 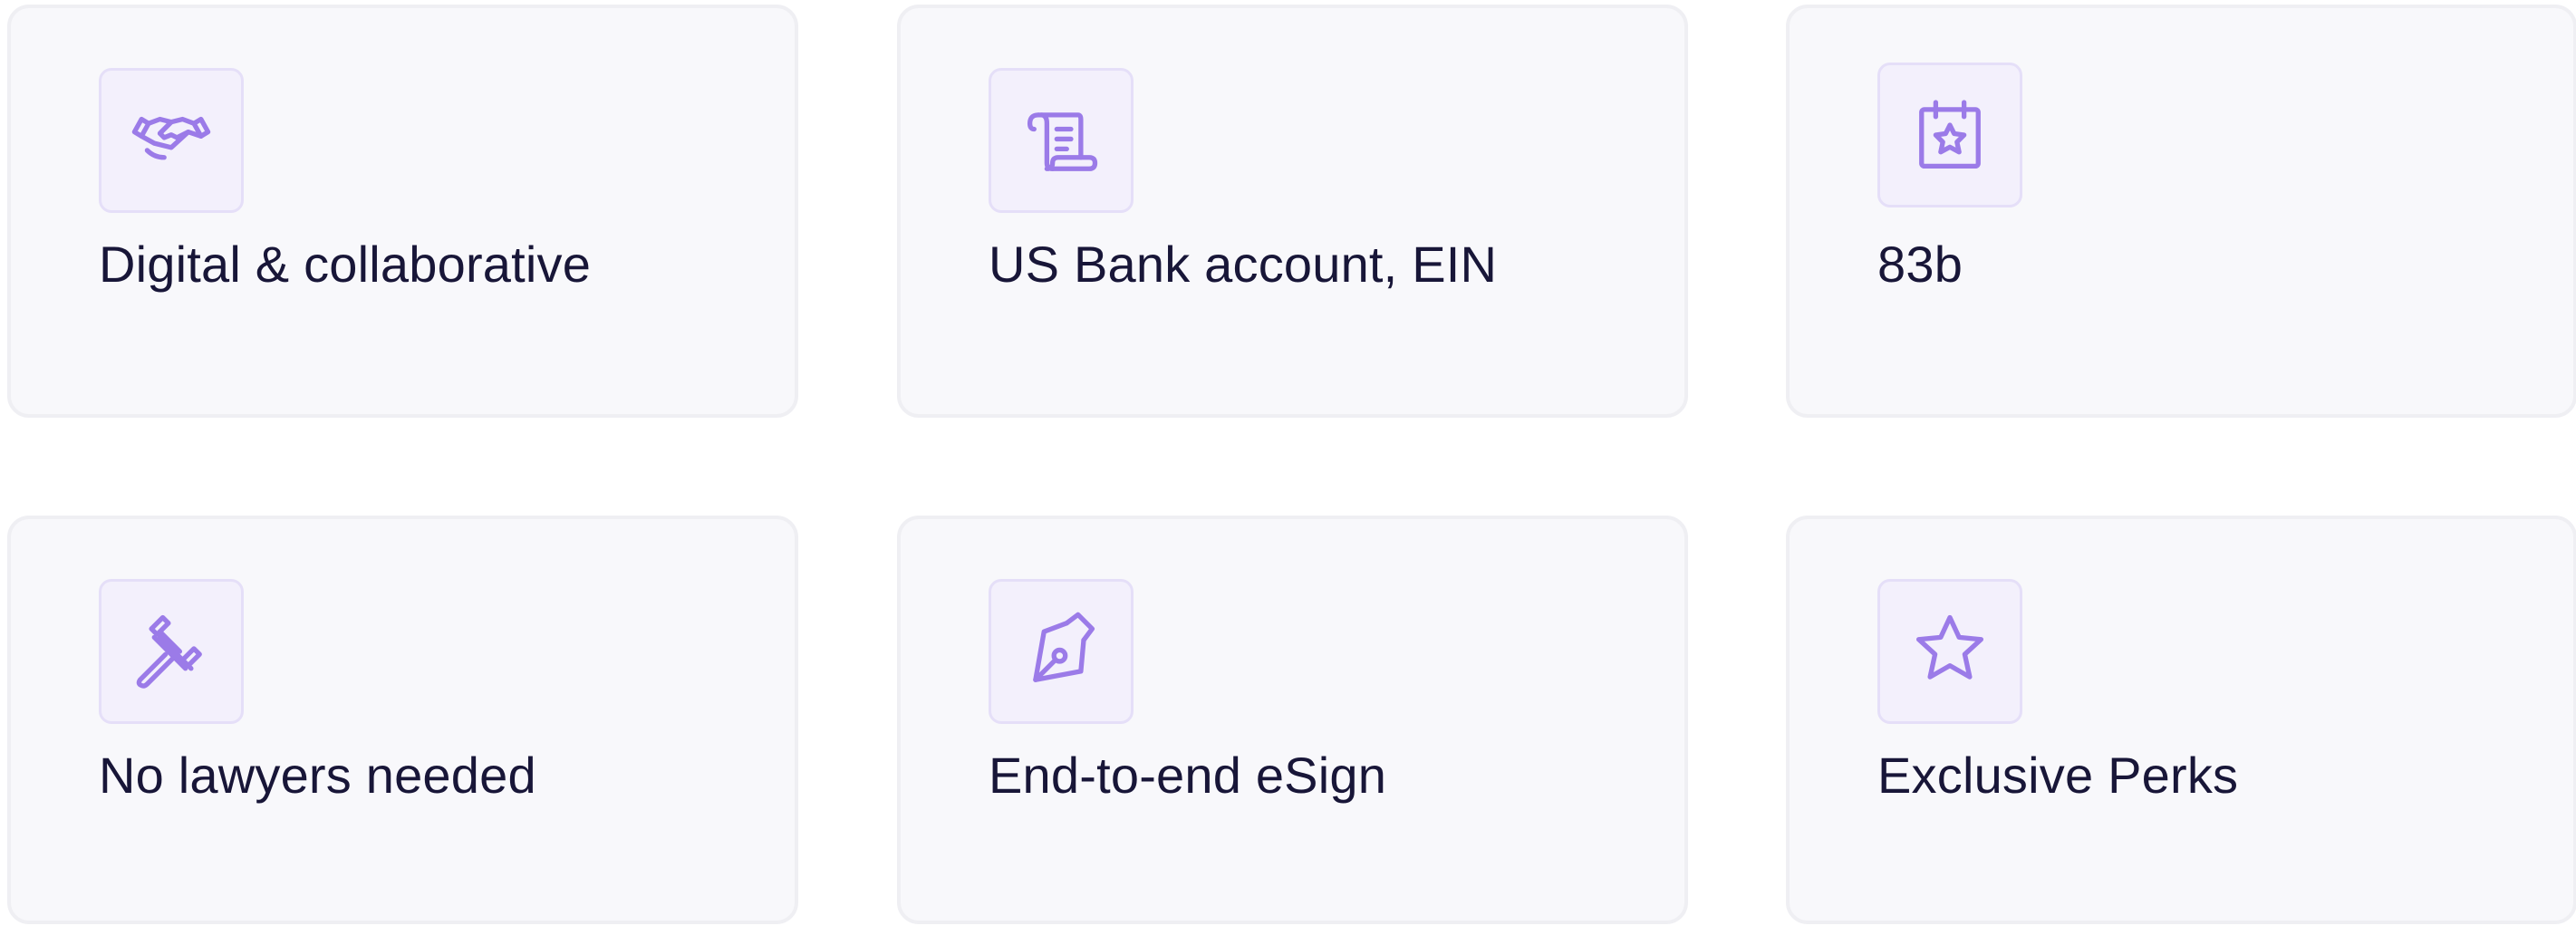 I want to click on feature-label: US Bank account, EIN, so click(x=1243, y=264).